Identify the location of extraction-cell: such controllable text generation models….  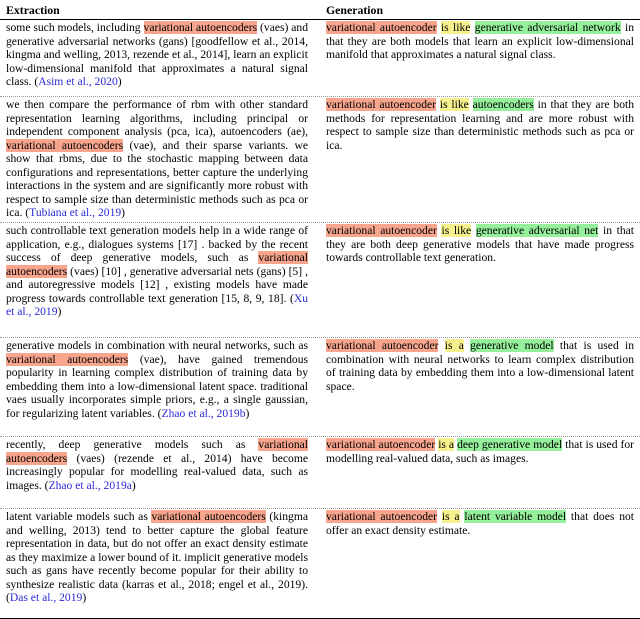
(160, 280).